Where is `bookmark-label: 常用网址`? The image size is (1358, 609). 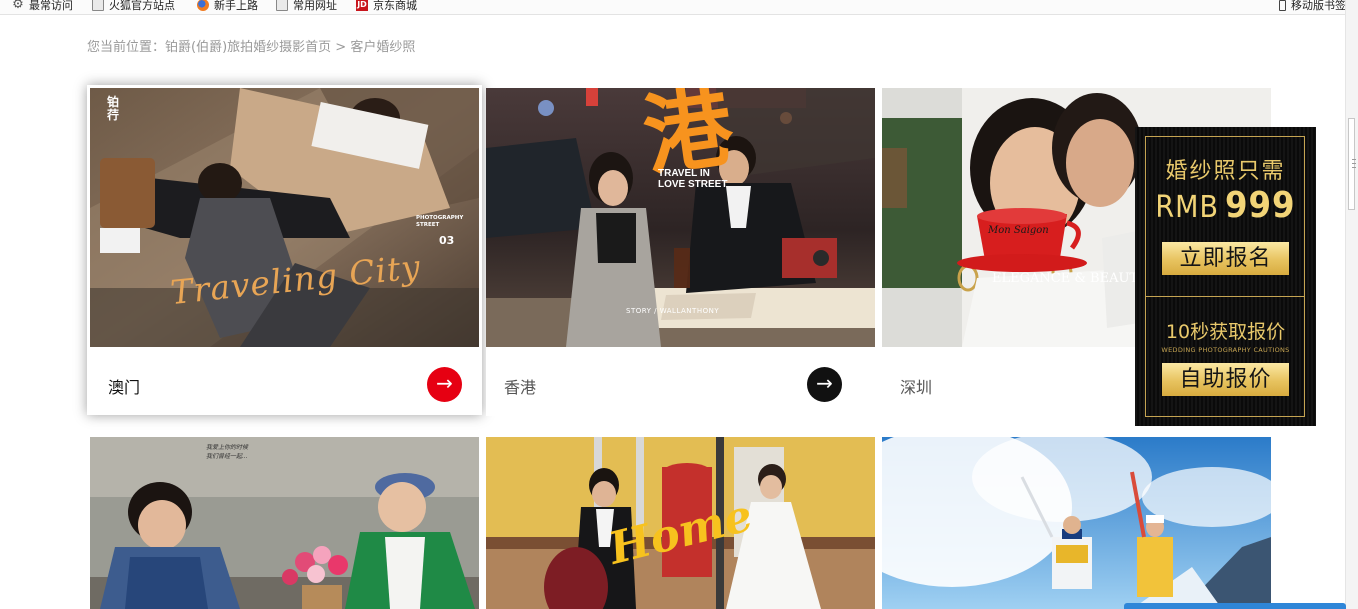
bookmark-label: 常用网址 is located at coordinates (315, 6).